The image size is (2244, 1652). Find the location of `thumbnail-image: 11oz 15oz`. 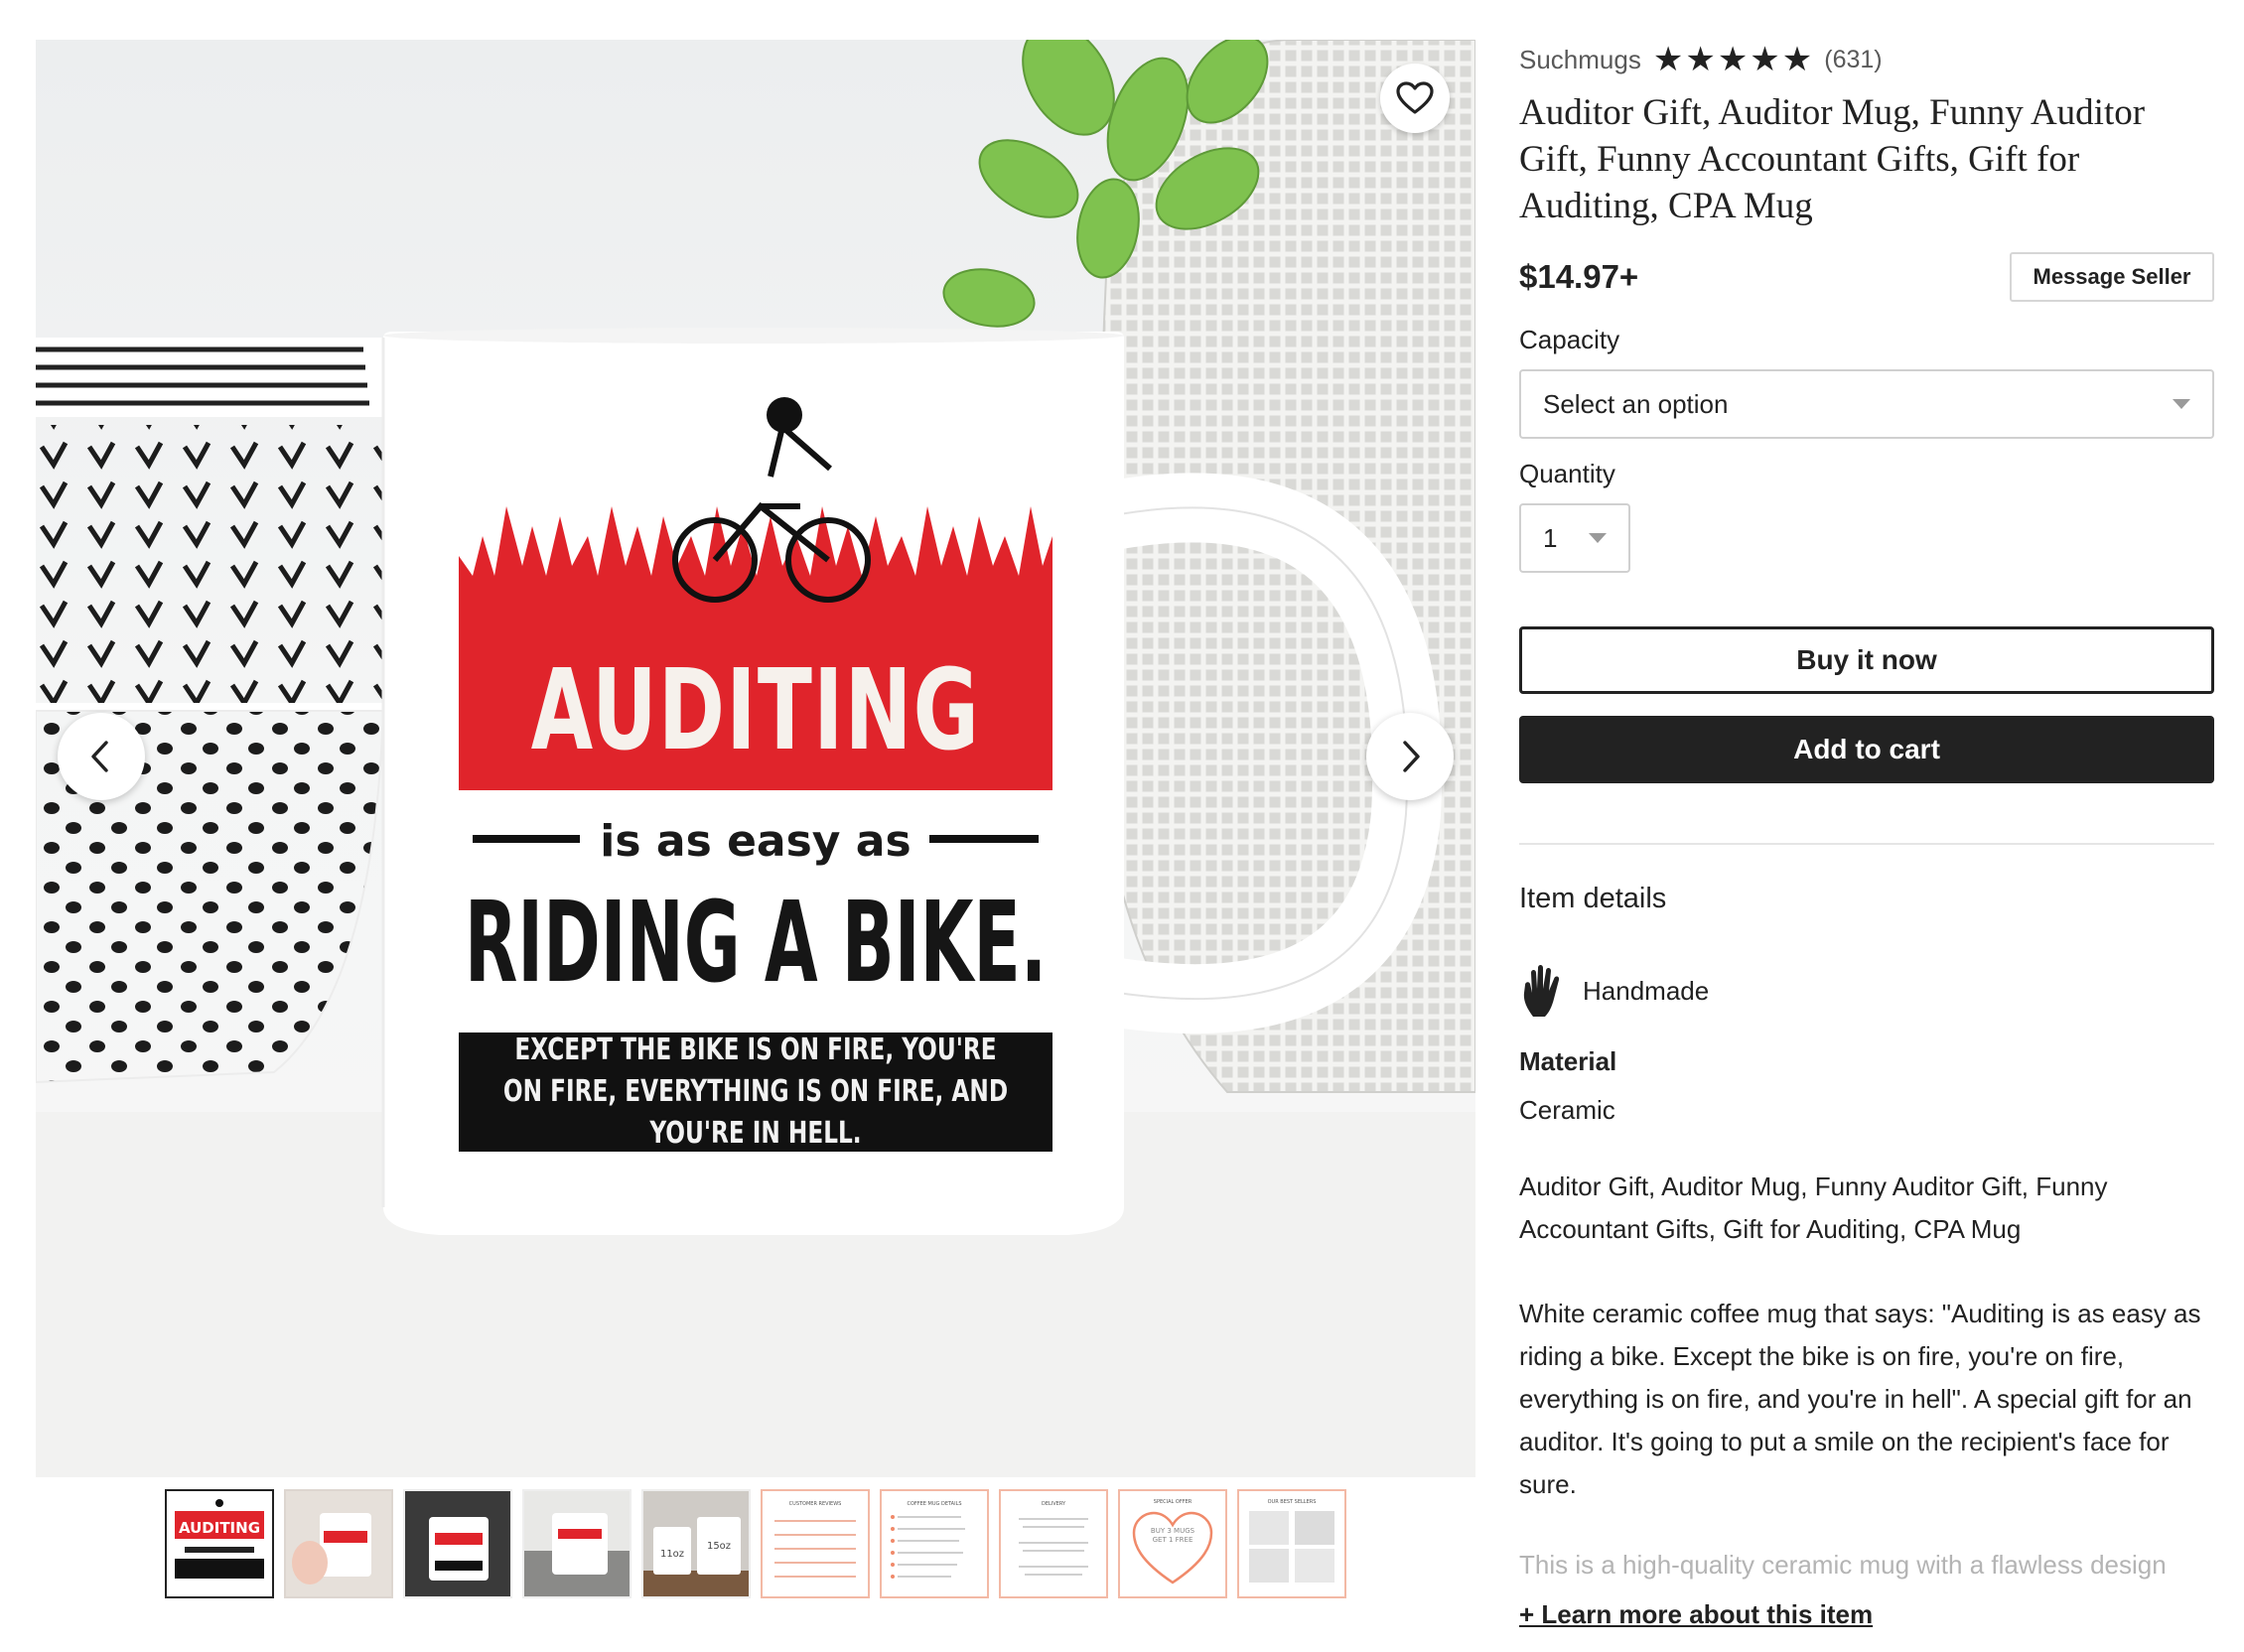

thumbnail-image: 11oz 15oz is located at coordinates (696, 1544).